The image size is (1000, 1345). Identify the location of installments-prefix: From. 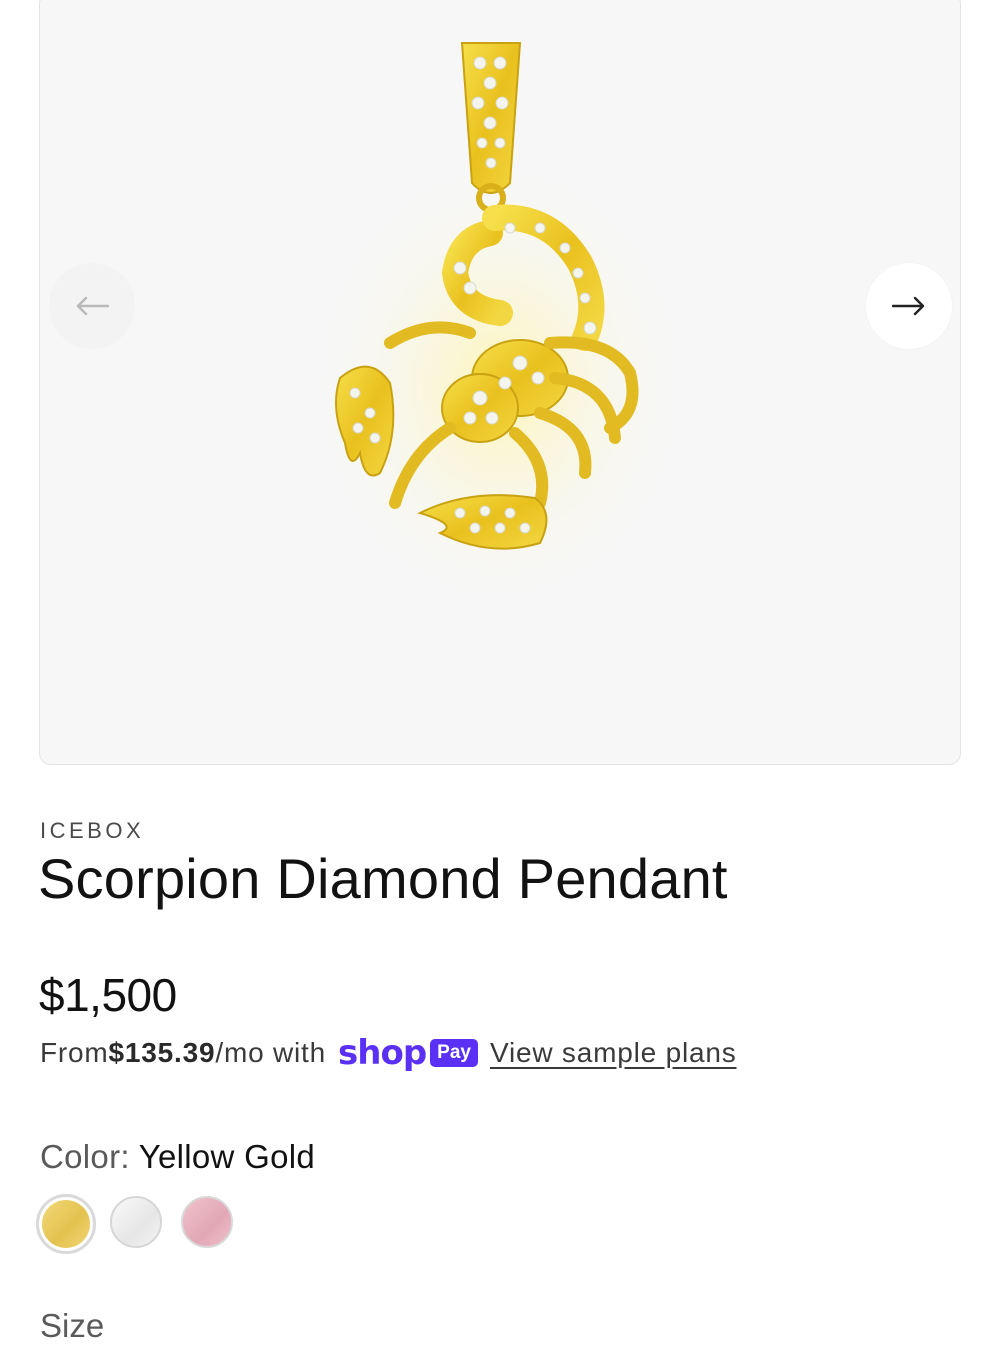
(74, 1052).